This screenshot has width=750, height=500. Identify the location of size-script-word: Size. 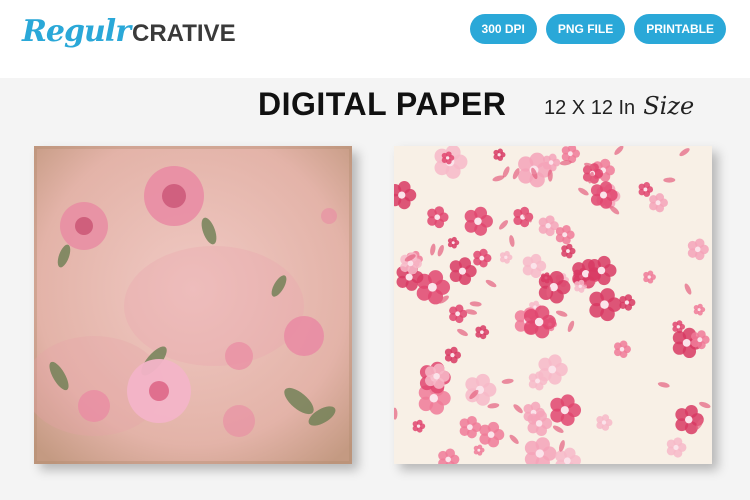
(669, 106).